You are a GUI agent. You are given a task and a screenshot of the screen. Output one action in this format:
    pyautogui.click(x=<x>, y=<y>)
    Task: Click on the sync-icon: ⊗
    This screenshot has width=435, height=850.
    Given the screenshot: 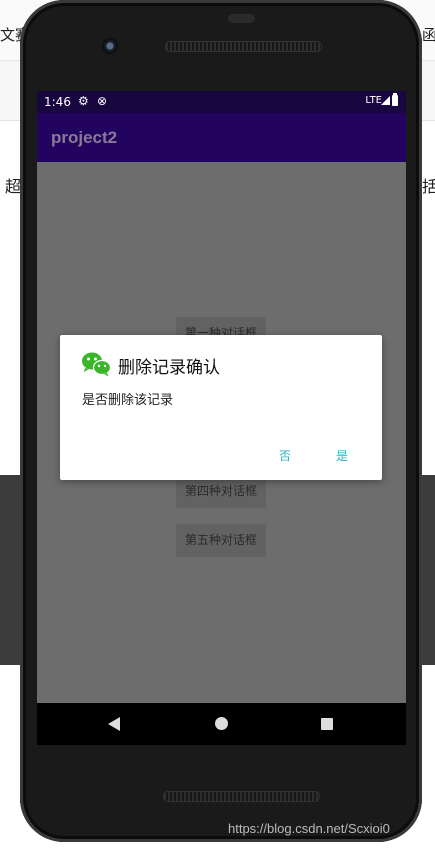 What is the action you would take?
    pyautogui.click(x=102, y=101)
    